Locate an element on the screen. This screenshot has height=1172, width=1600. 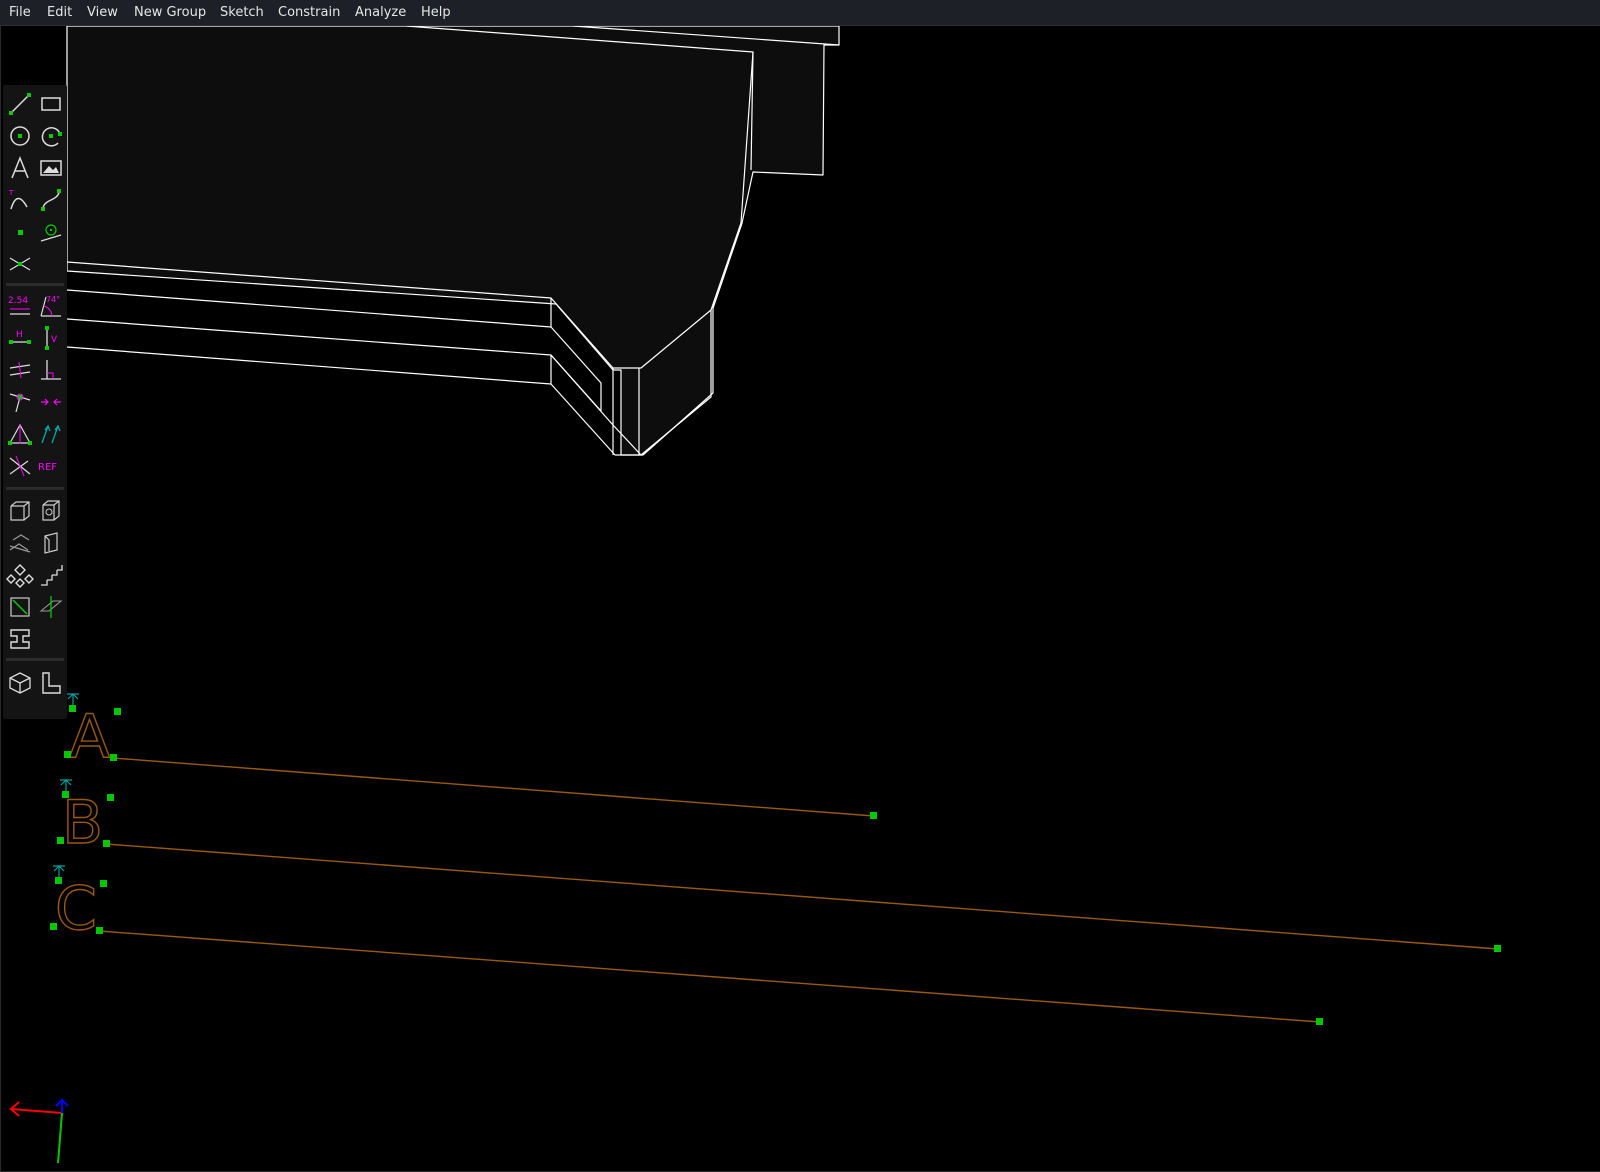
other-supplementary-button is located at coordinates (20, 466).